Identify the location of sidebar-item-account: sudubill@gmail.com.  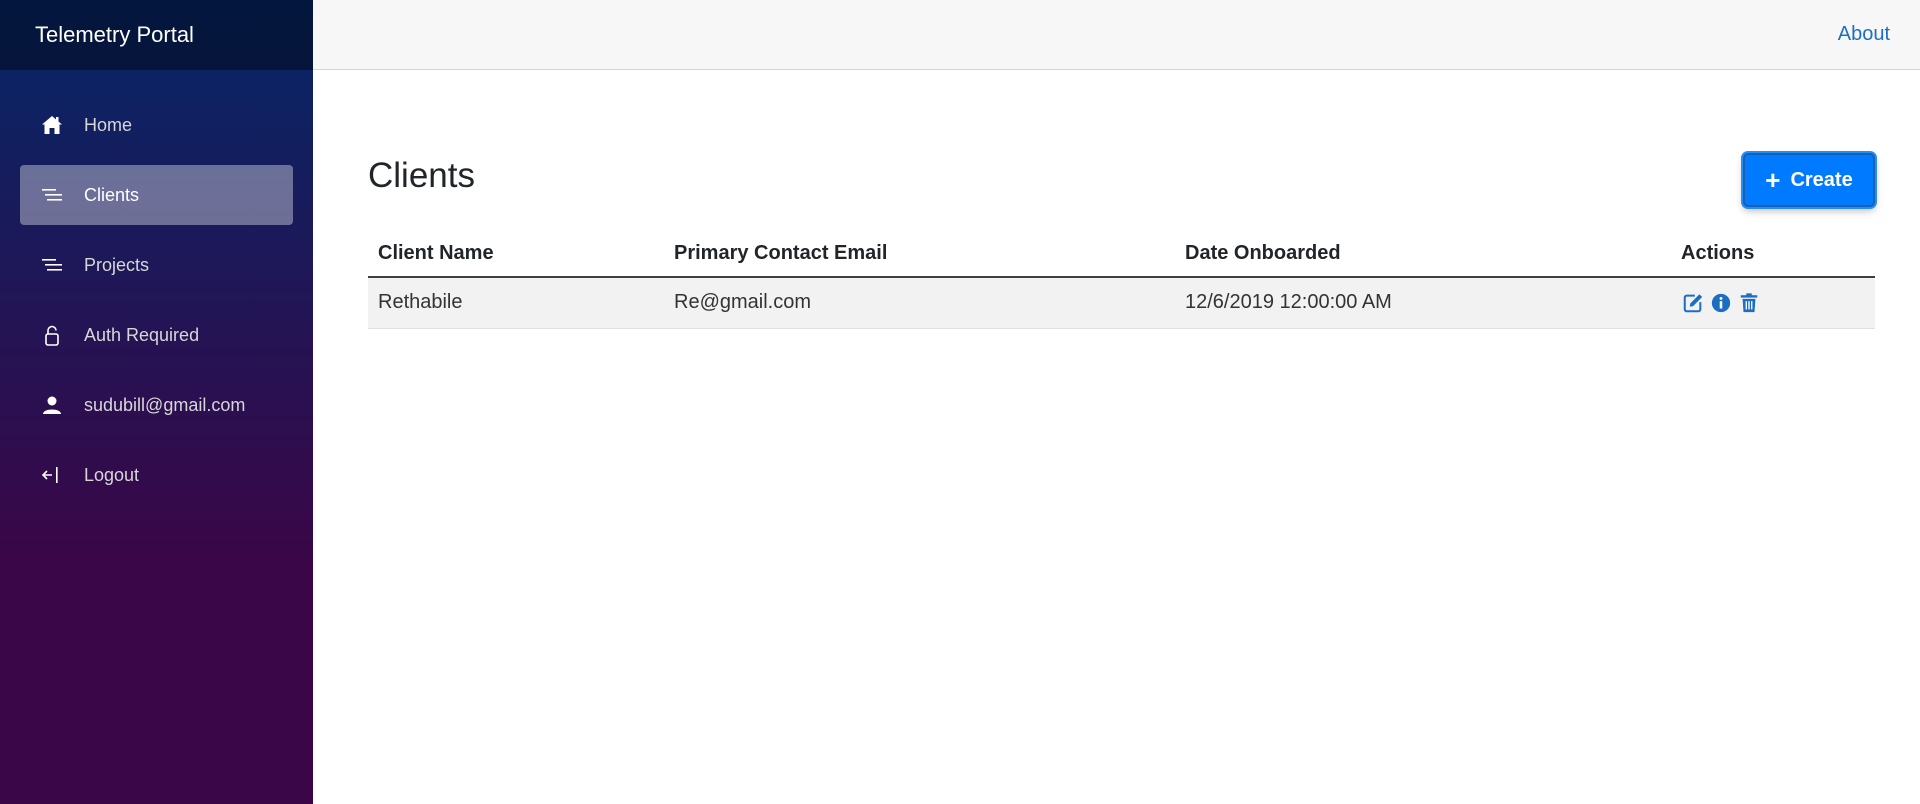
(156, 405).